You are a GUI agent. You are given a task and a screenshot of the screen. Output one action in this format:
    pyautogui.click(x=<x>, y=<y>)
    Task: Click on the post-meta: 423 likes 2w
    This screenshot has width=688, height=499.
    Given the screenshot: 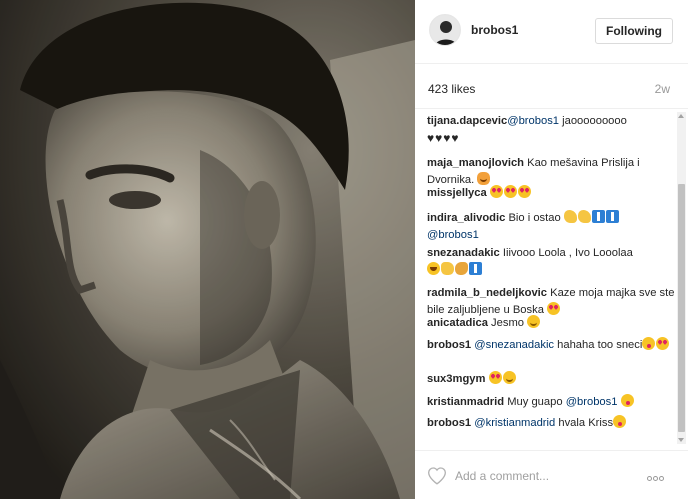 What is the action you would take?
    pyautogui.click(x=551, y=86)
    